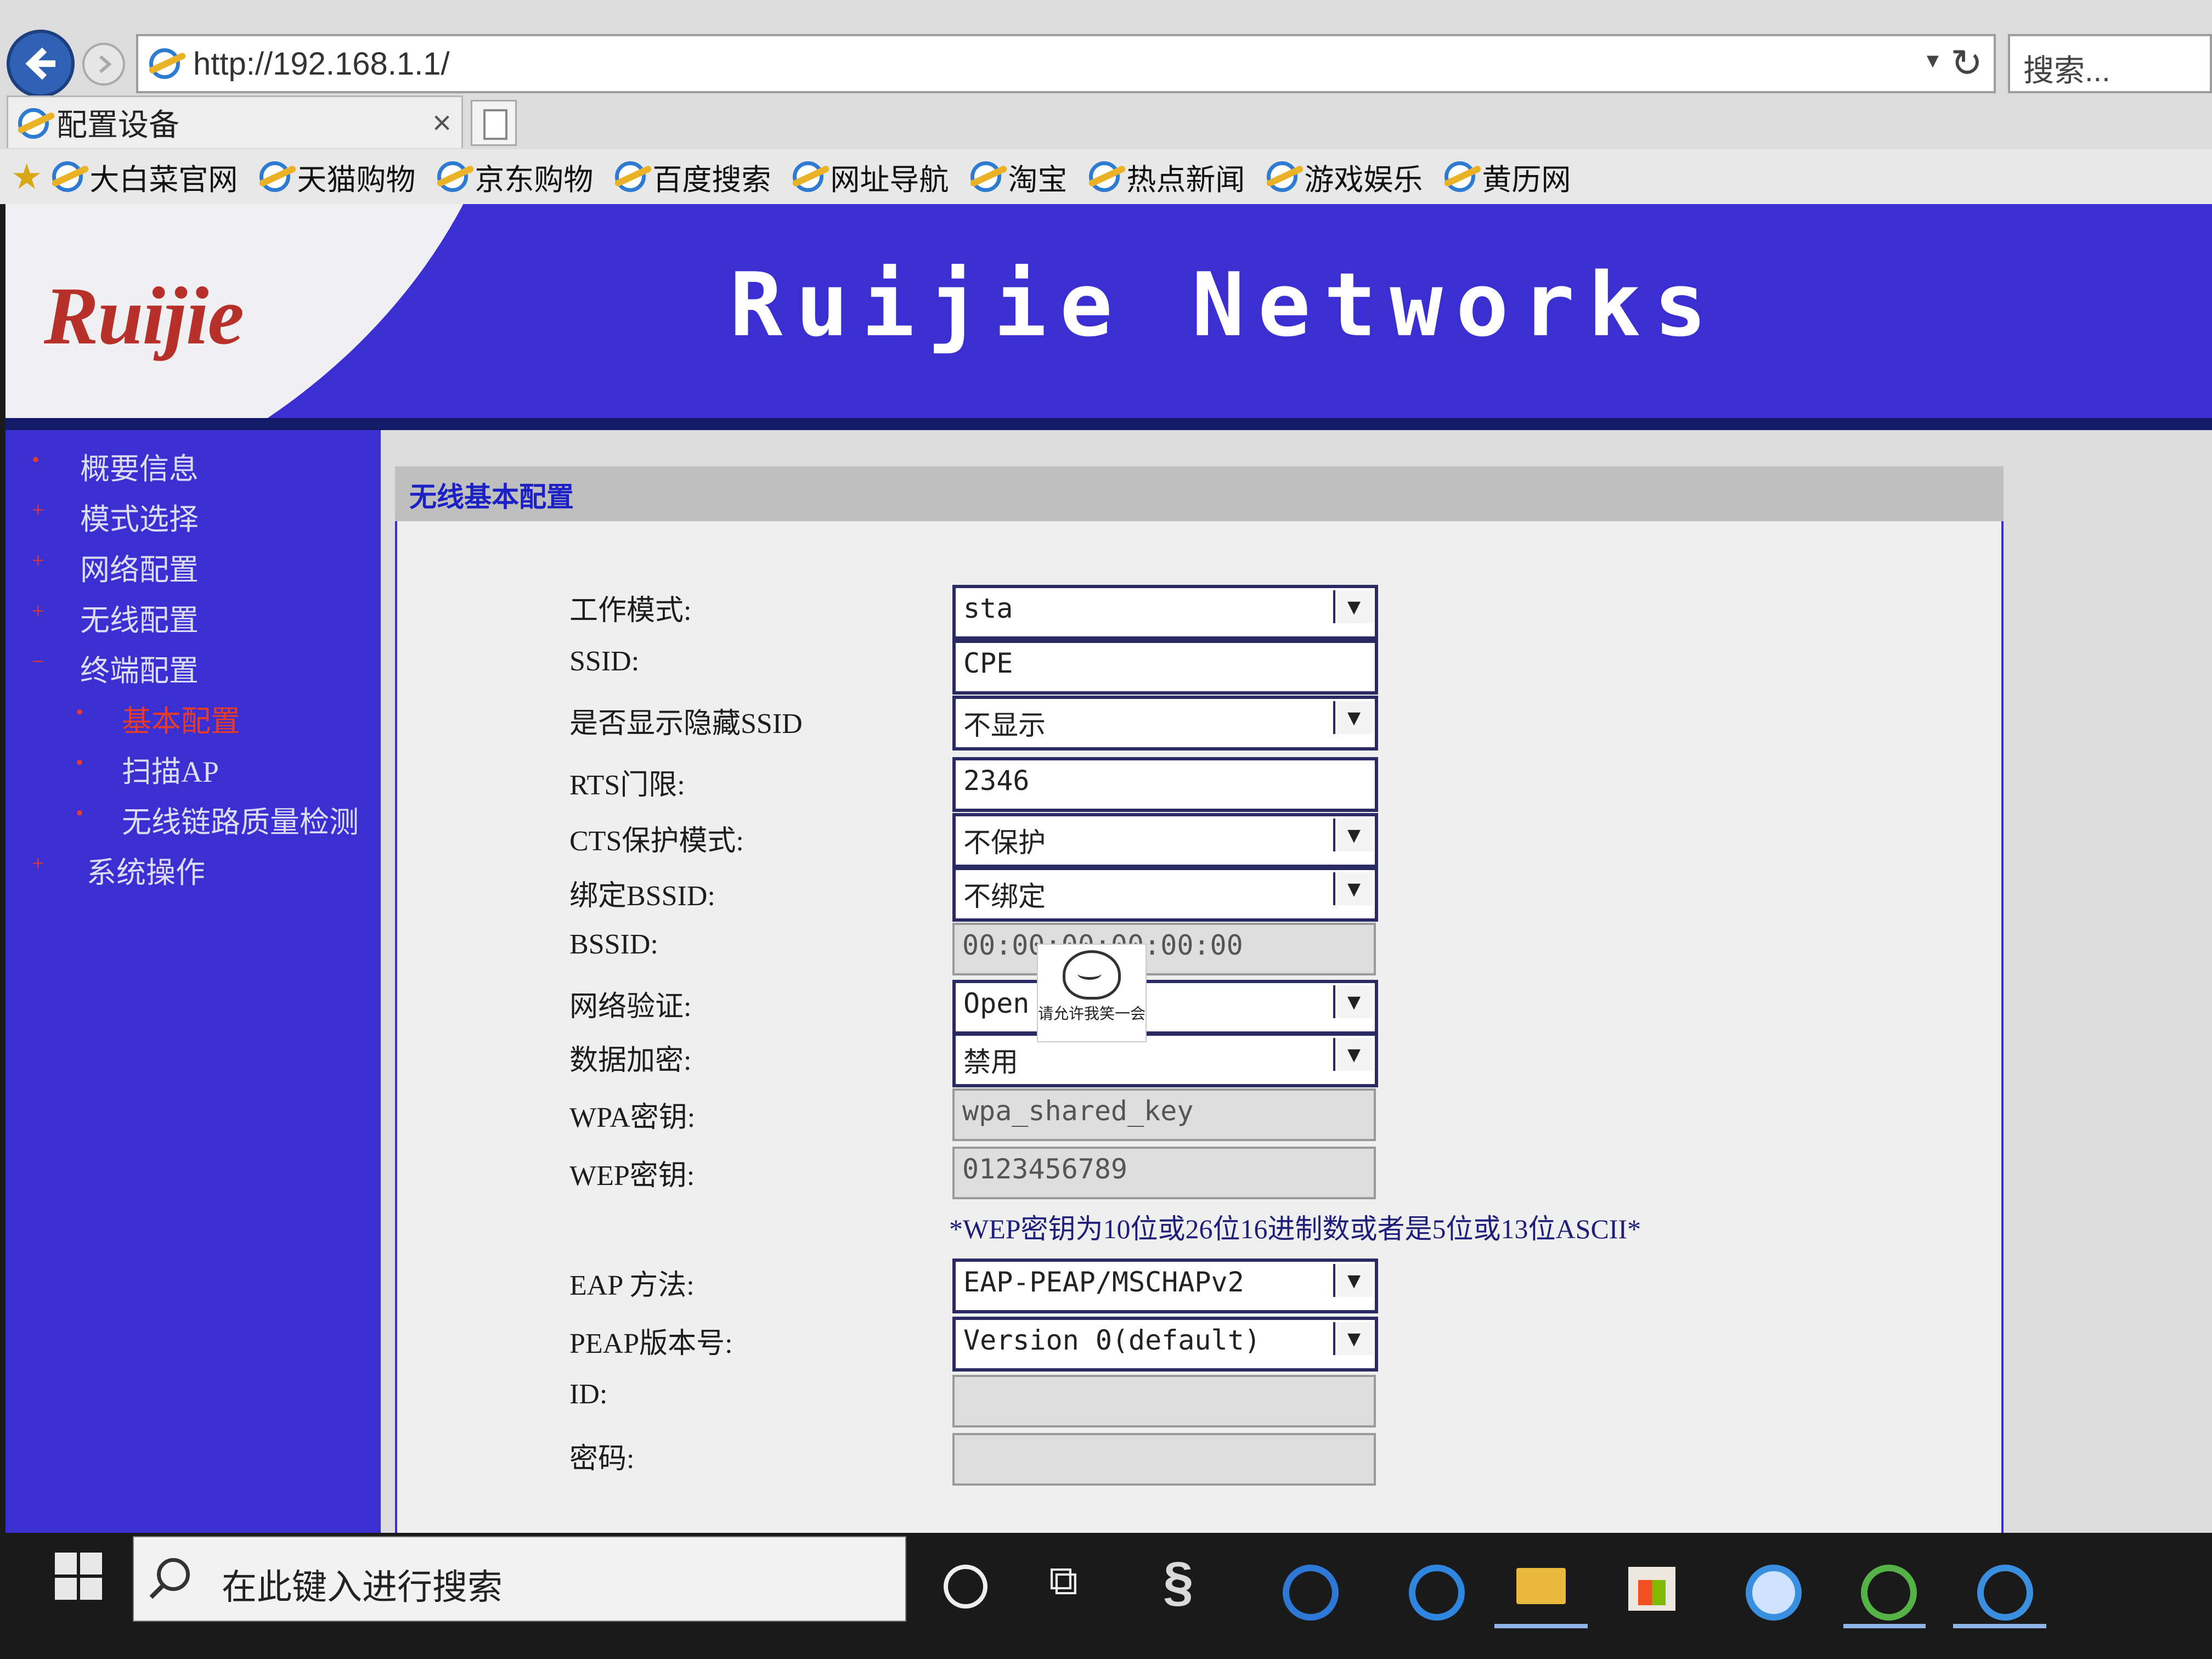 This screenshot has height=1659, width=2212. What do you see at coordinates (1541, 1586) in the screenshot?
I see `file-explorer-icon` at bounding box center [1541, 1586].